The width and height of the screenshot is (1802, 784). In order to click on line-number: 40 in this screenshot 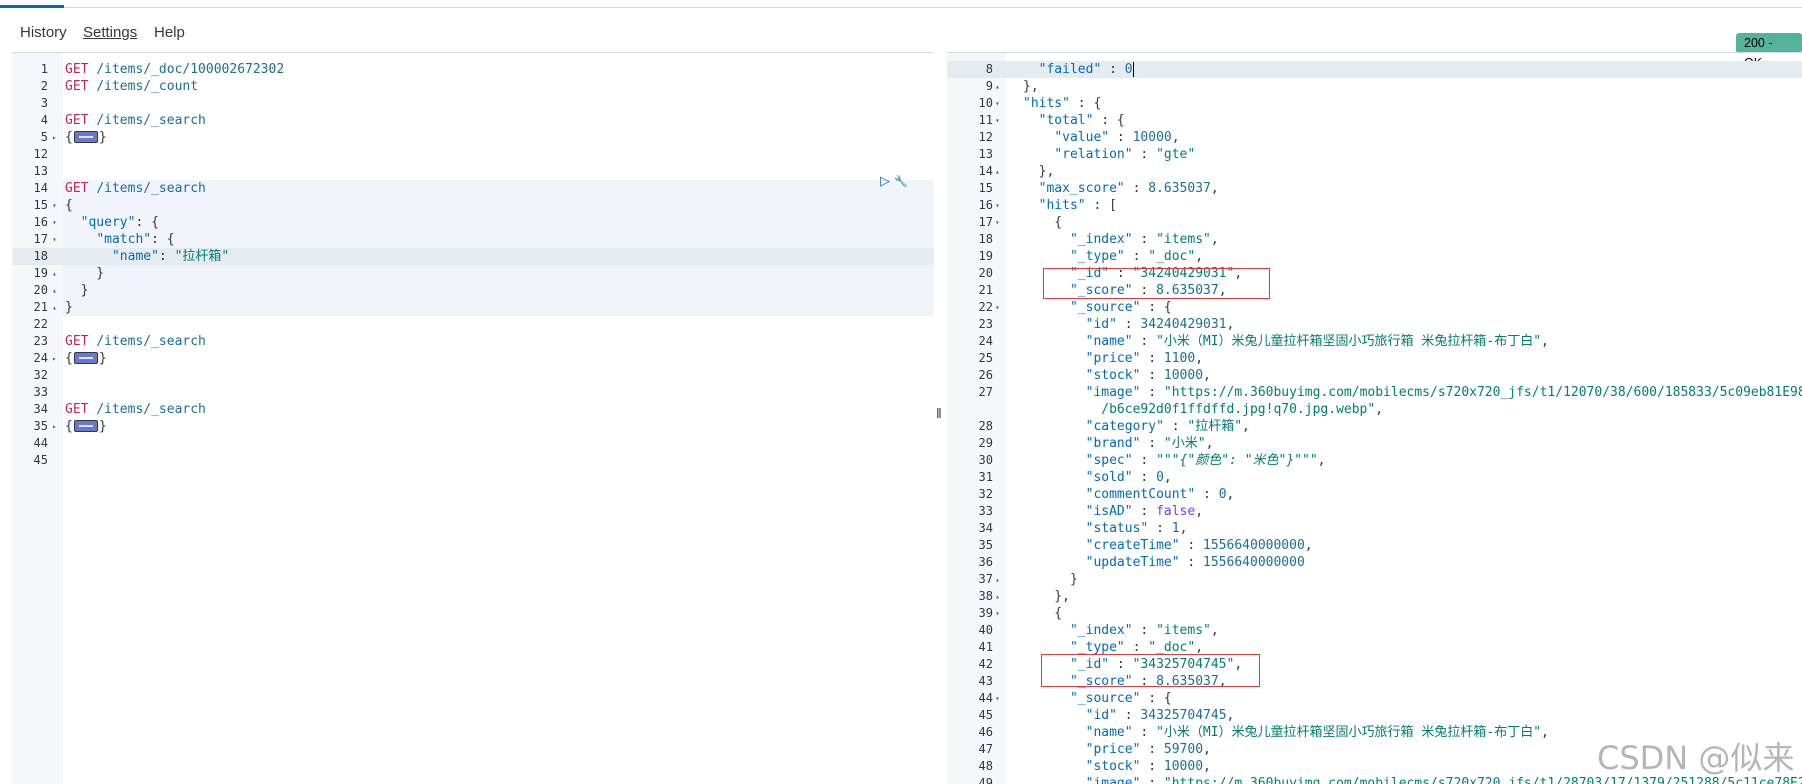, I will do `click(985, 630)`.